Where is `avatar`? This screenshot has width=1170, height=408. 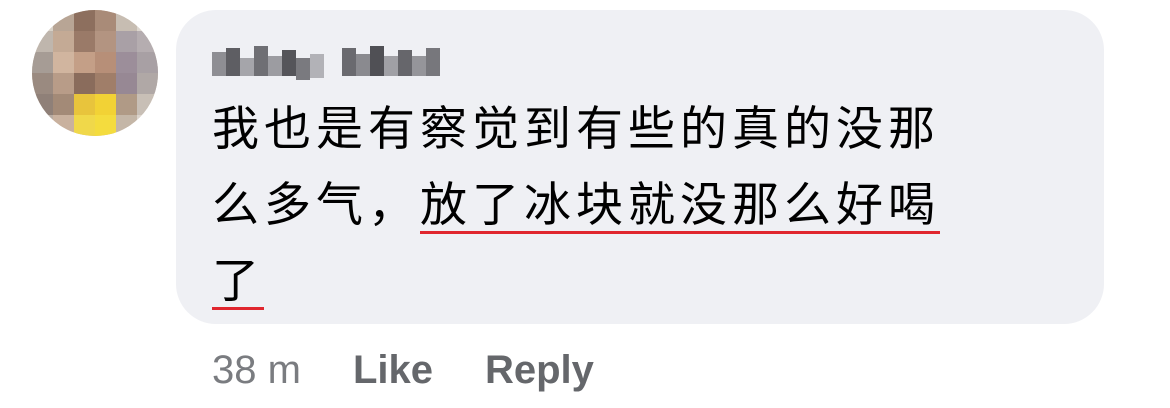 avatar is located at coordinates (95, 73).